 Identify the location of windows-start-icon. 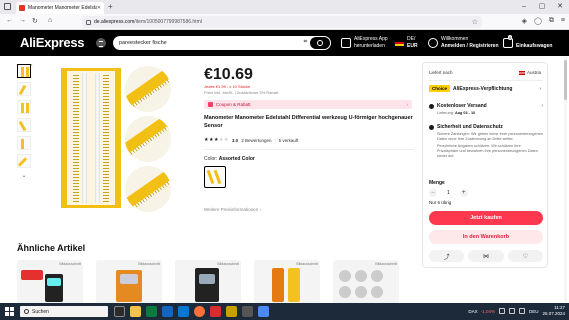
(9, 311).